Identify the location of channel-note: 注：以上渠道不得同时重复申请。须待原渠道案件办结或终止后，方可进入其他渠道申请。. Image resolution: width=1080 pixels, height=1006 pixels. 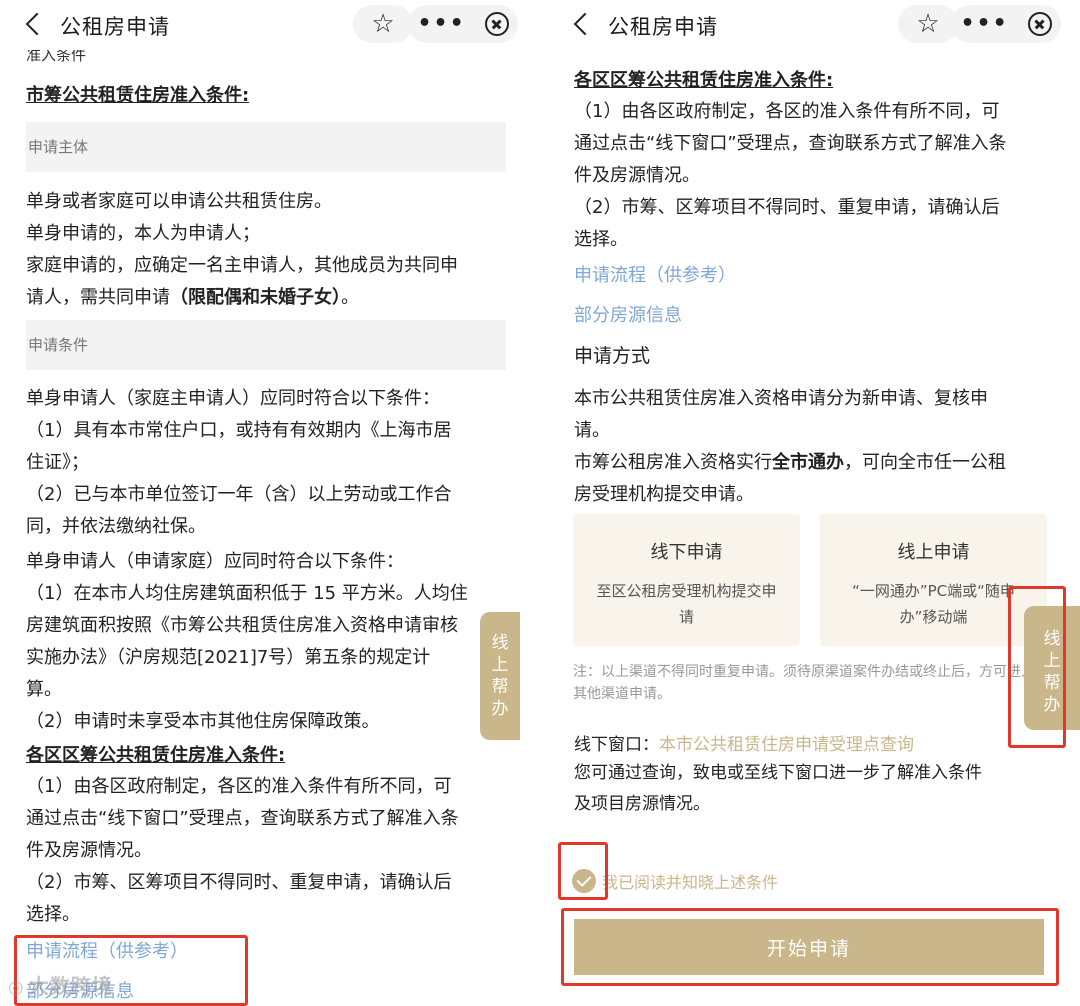
(804, 683).